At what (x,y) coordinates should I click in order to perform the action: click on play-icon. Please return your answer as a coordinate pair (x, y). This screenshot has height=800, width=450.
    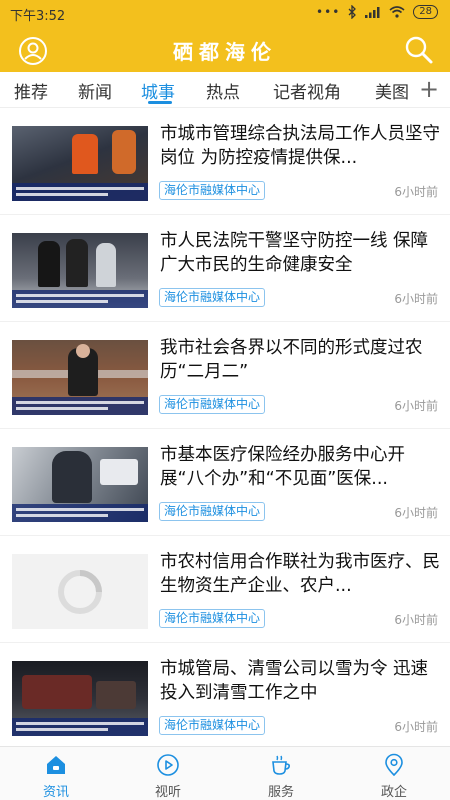
    Looking at the image, I should click on (168, 765).